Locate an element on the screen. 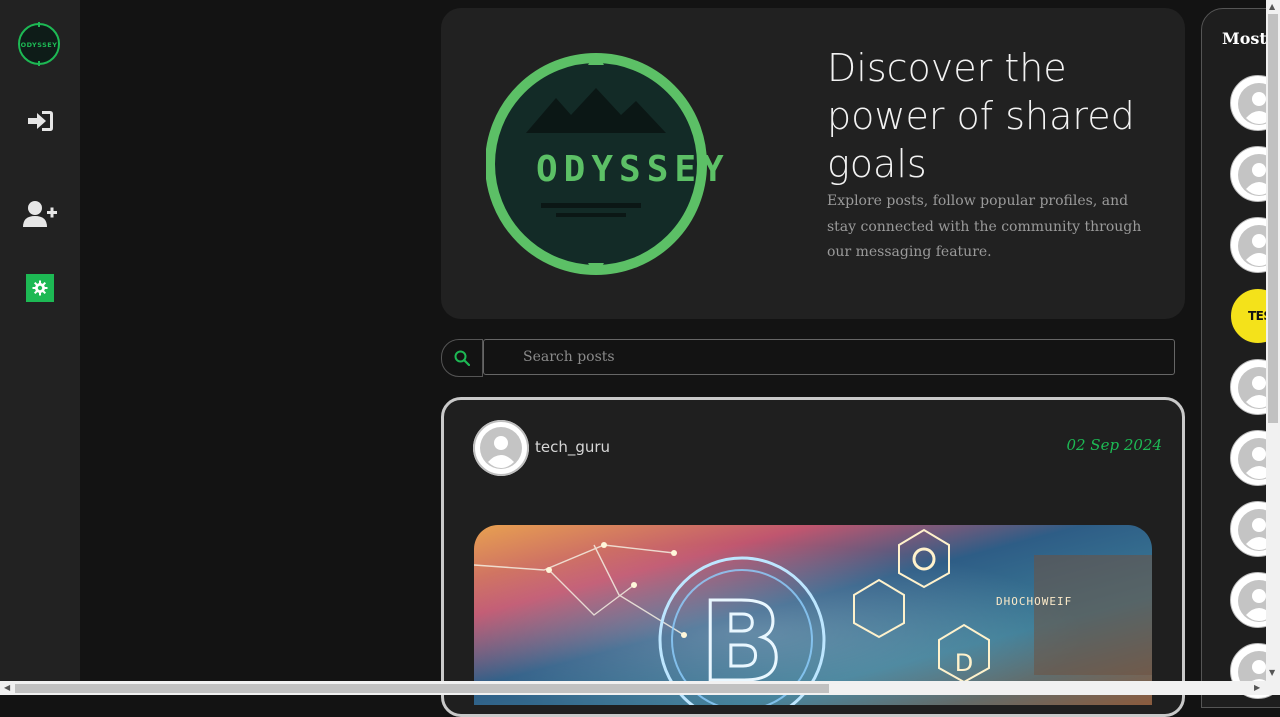 Image resolution: width=1280 pixels, height=717 pixels. svg-text: D is located at coordinates (964, 663).